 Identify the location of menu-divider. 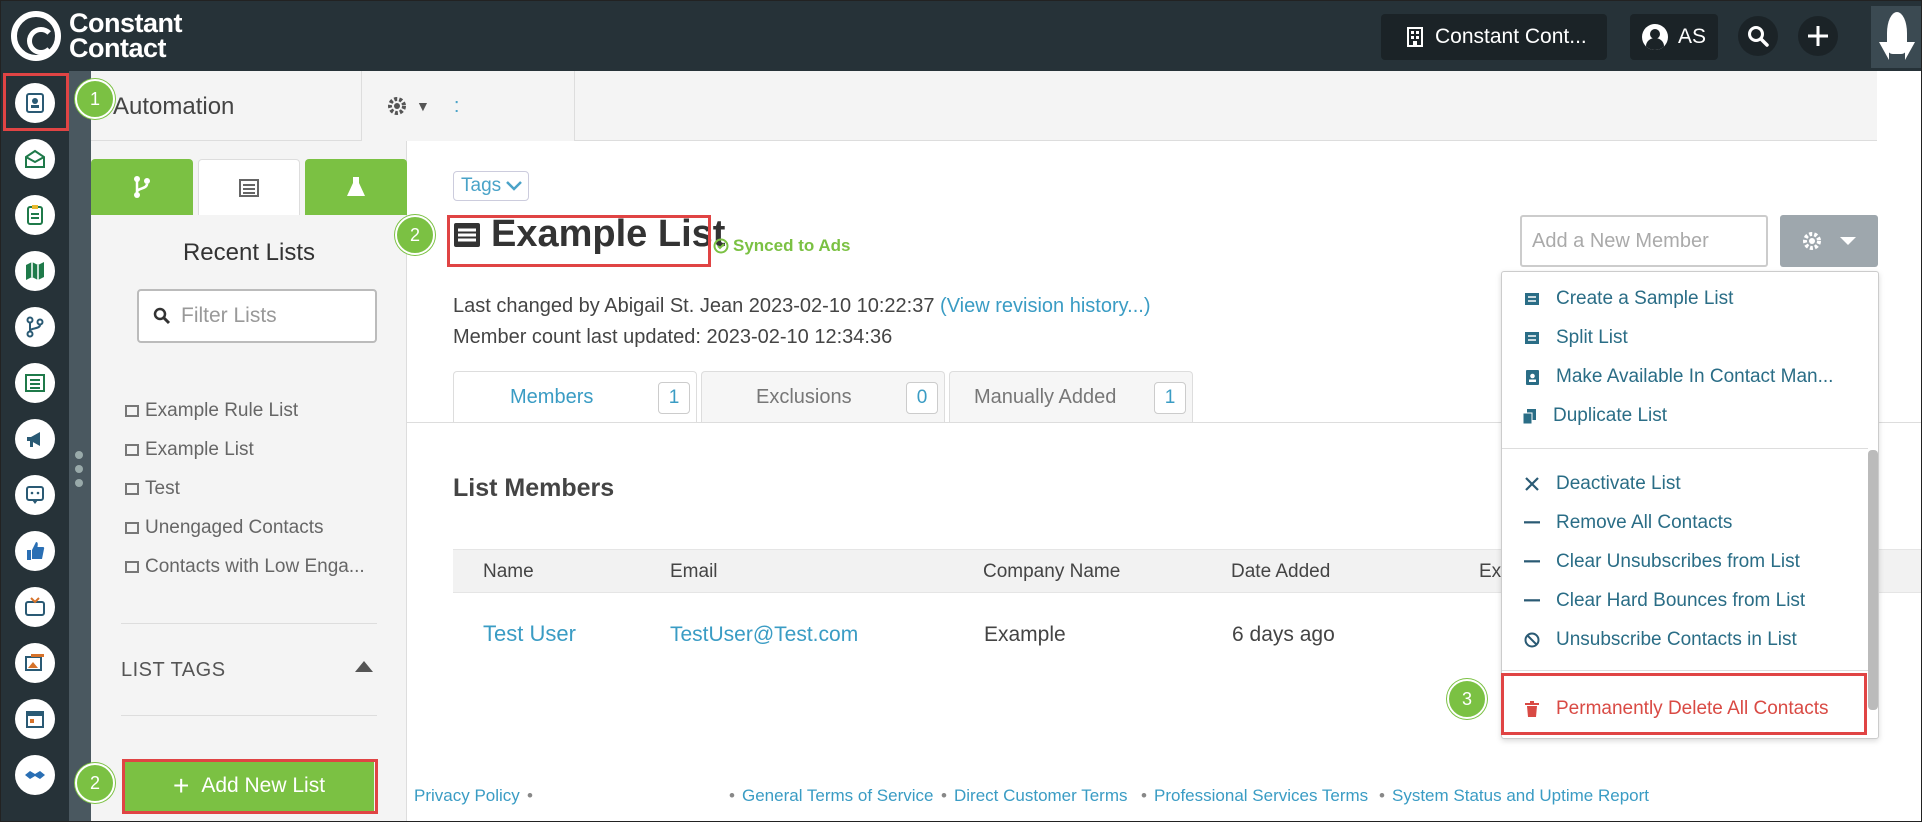
(1685, 670).